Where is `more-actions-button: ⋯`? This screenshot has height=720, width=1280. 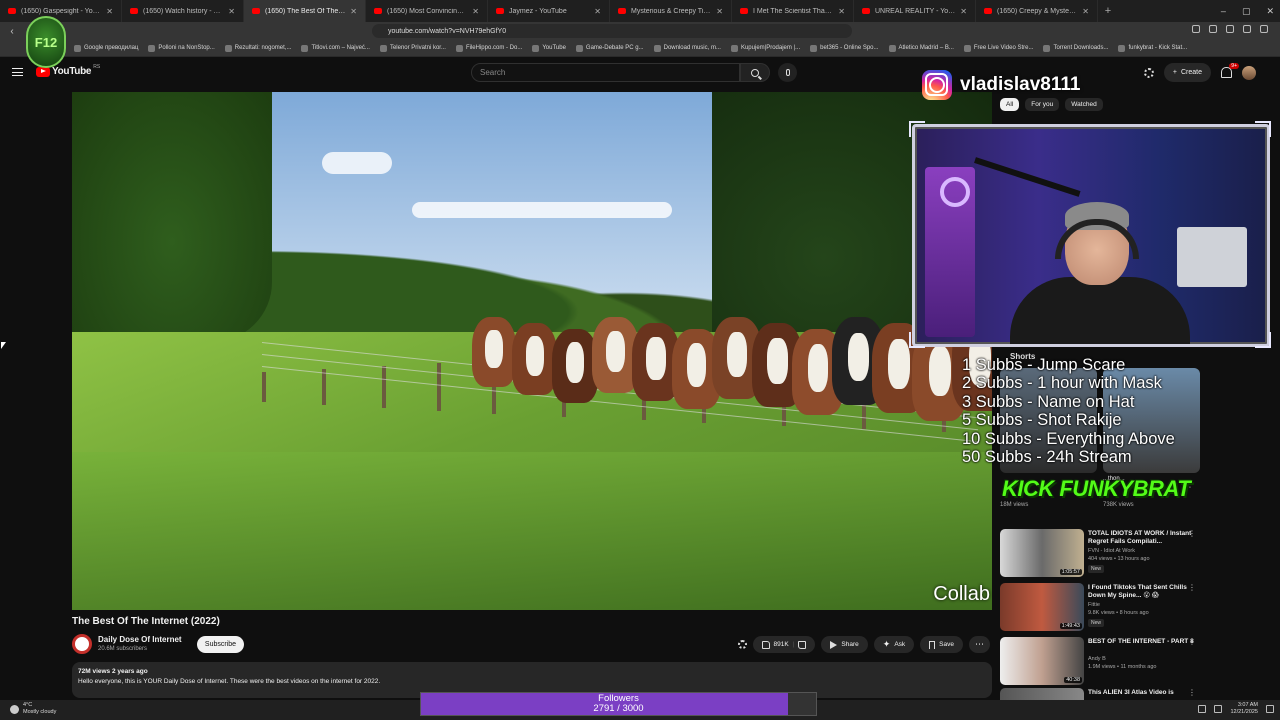
more-actions-button: ⋯ is located at coordinates (979, 644).